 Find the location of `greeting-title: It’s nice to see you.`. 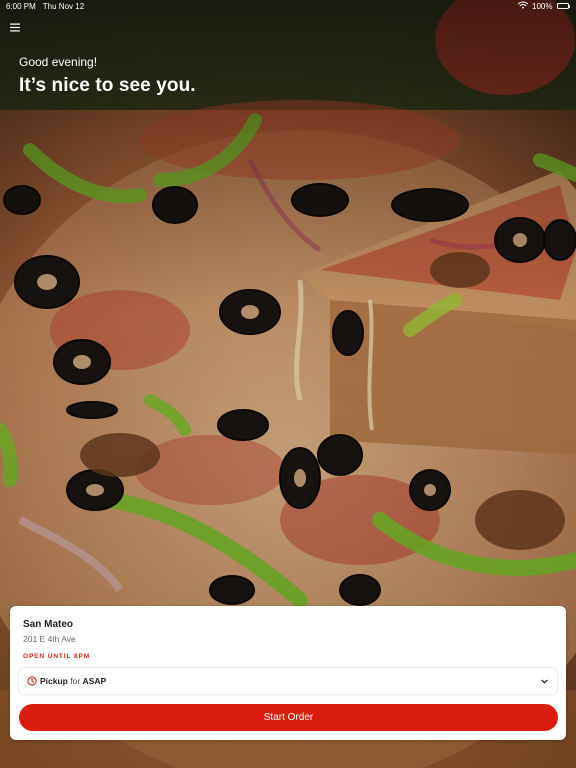

greeting-title: It’s nice to see you. is located at coordinates (107, 85).